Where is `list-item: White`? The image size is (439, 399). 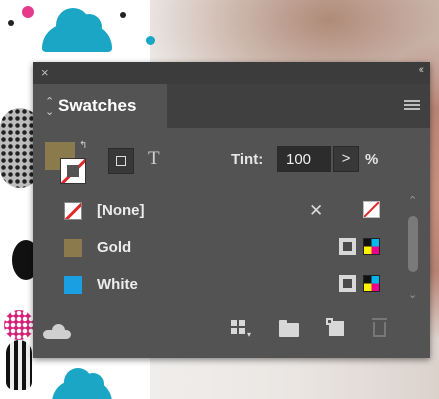
list-item: White is located at coordinates (218, 284).